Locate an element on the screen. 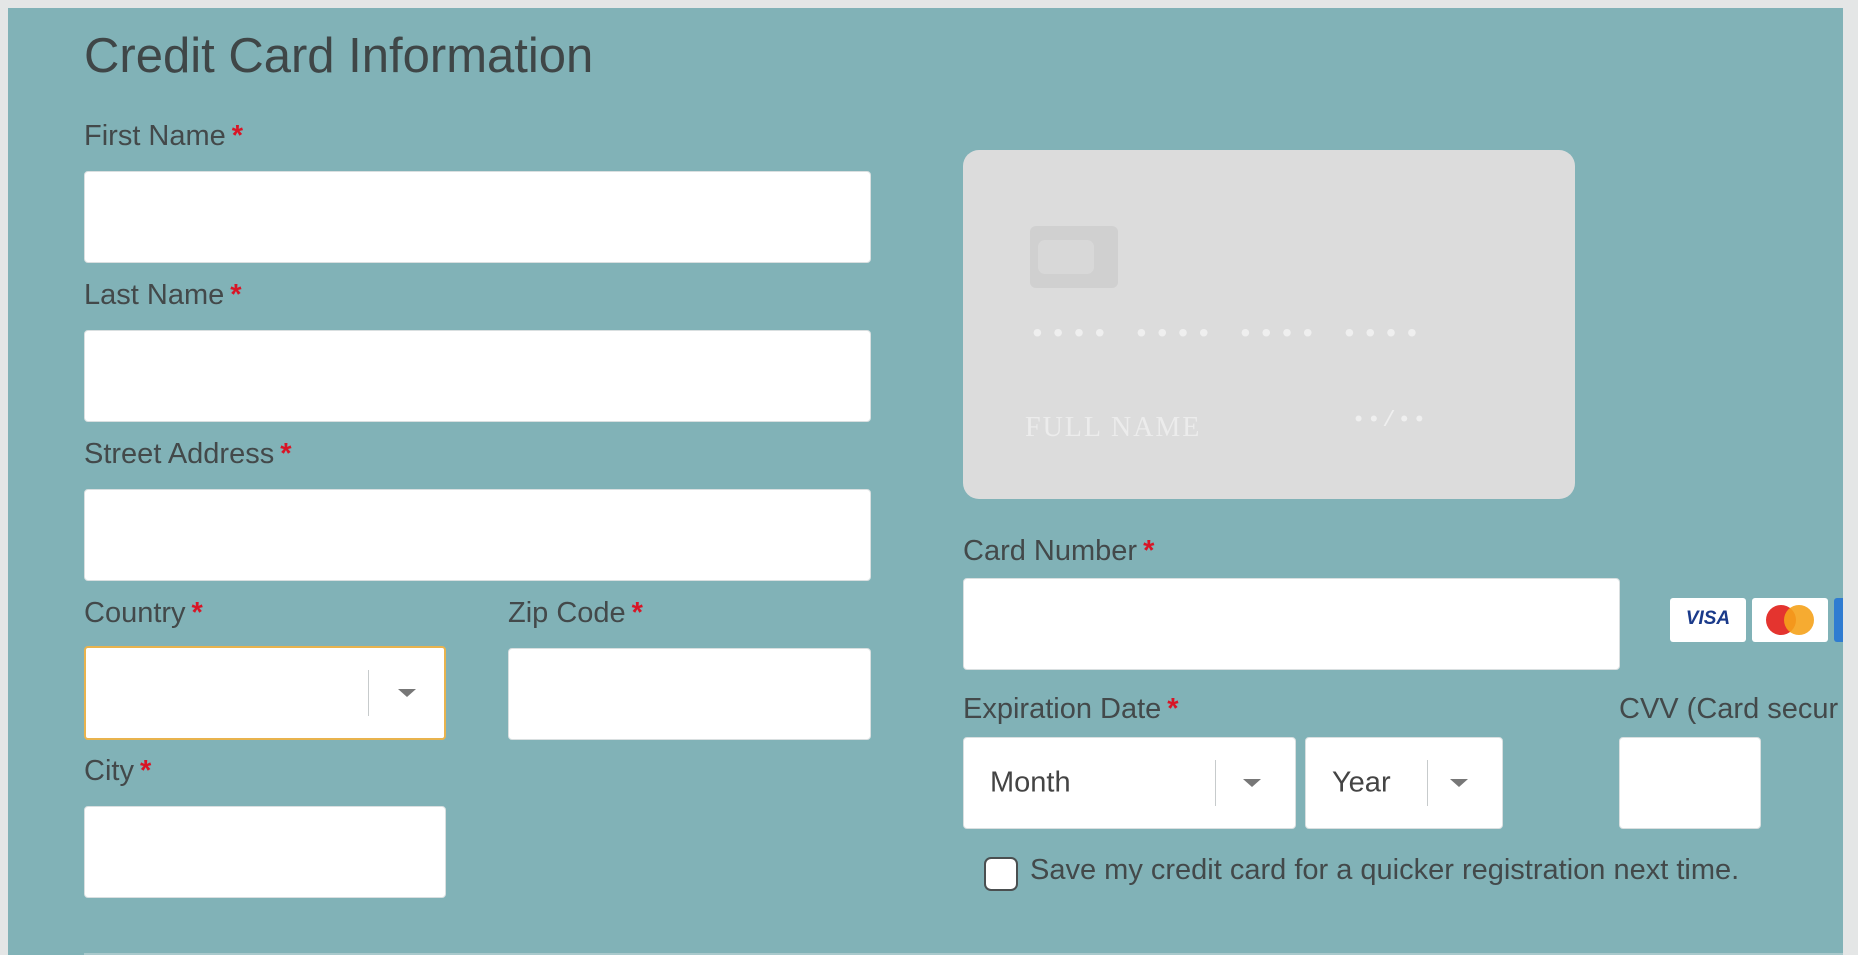 The height and width of the screenshot is (955, 1858). zip-code-label-text: Zip Code is located at coordinates (567, 613).